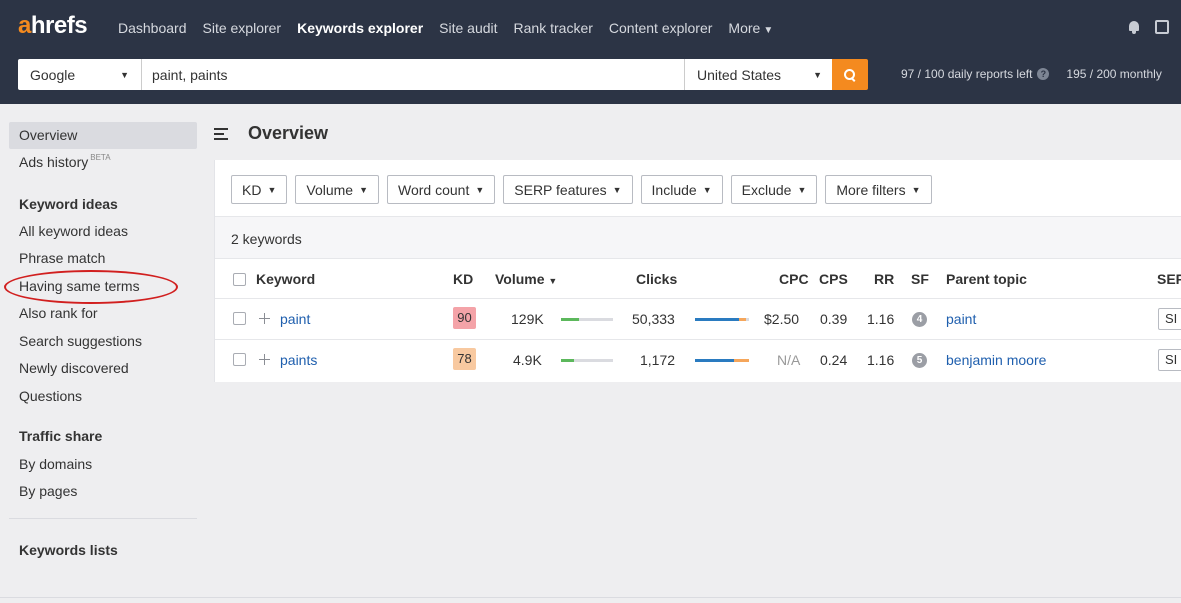 This screenshot has width=1181, height=603. I want to click on country-select: United States ▼, so click(758, 74).